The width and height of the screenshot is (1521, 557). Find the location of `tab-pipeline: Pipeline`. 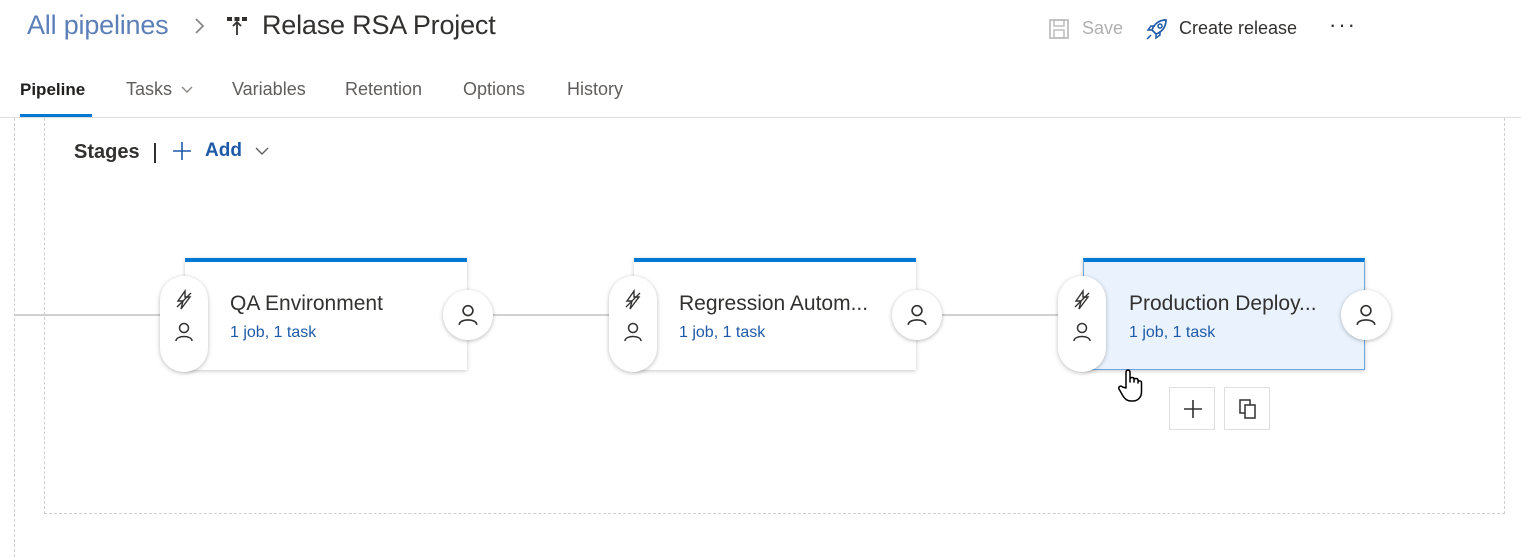

tab-pipeline: Pipeline is located at coordinates (52, 90).